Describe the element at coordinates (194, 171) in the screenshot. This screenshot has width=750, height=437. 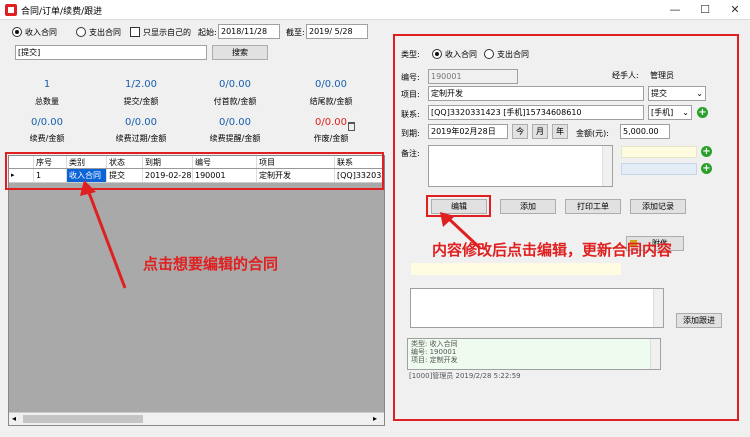
I see `table-highlight-box` at that location.